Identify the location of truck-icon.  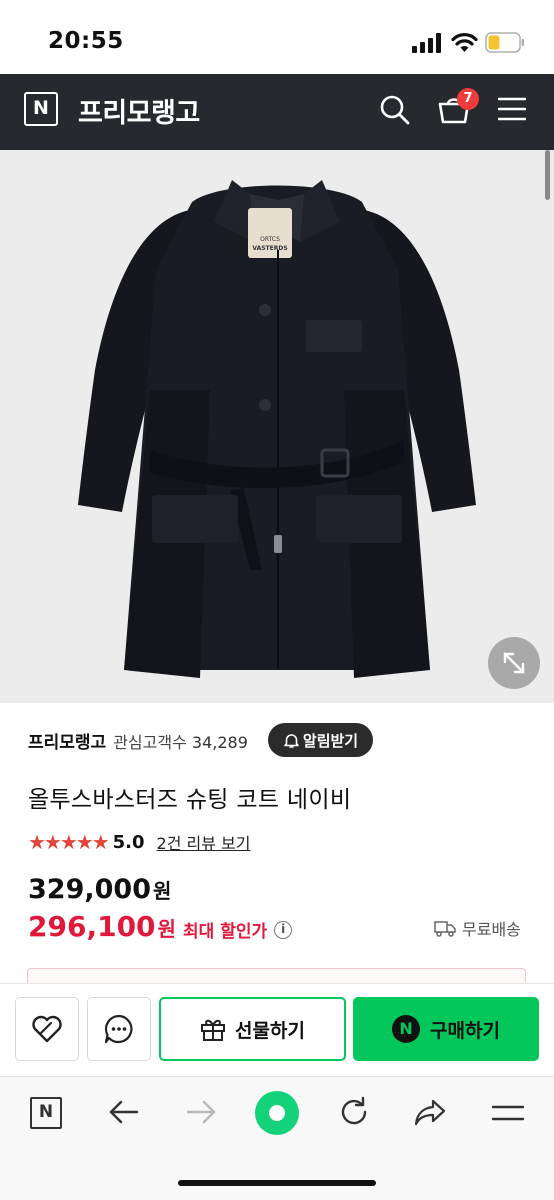
(445, 928).